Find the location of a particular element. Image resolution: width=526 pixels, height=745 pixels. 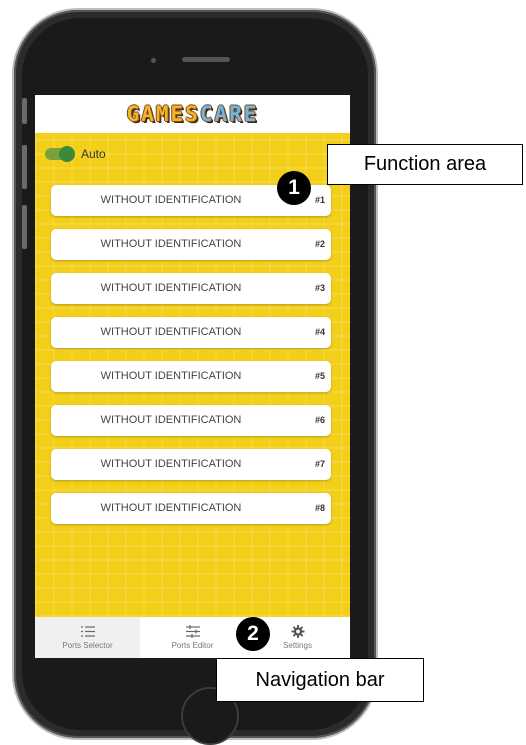

earpiece-speaker is located at coordinates (206, 59).